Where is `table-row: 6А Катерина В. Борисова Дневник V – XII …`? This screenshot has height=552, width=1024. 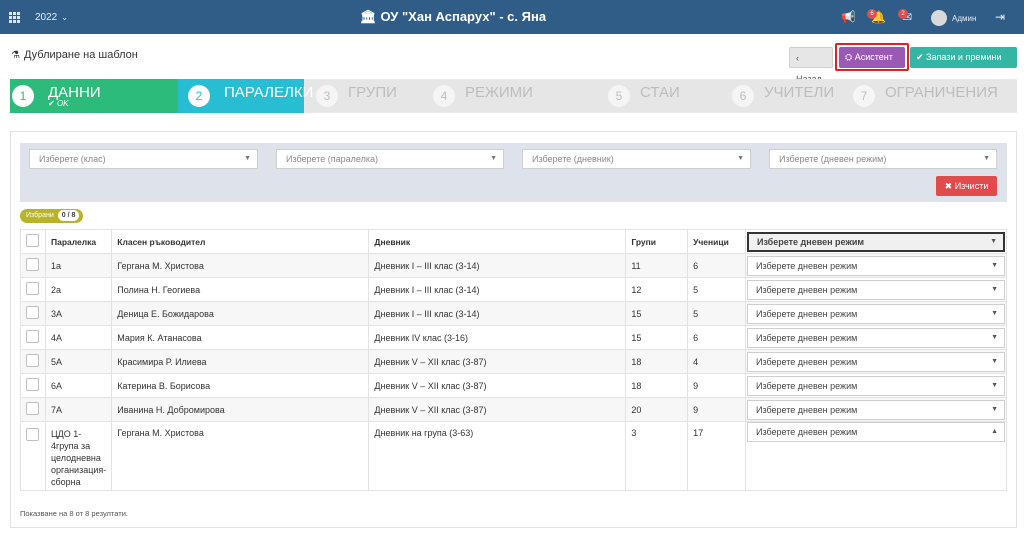 table-row: 6А Катерина В. Борисова Дневник V – XII … is located at coordinates (514, 385).